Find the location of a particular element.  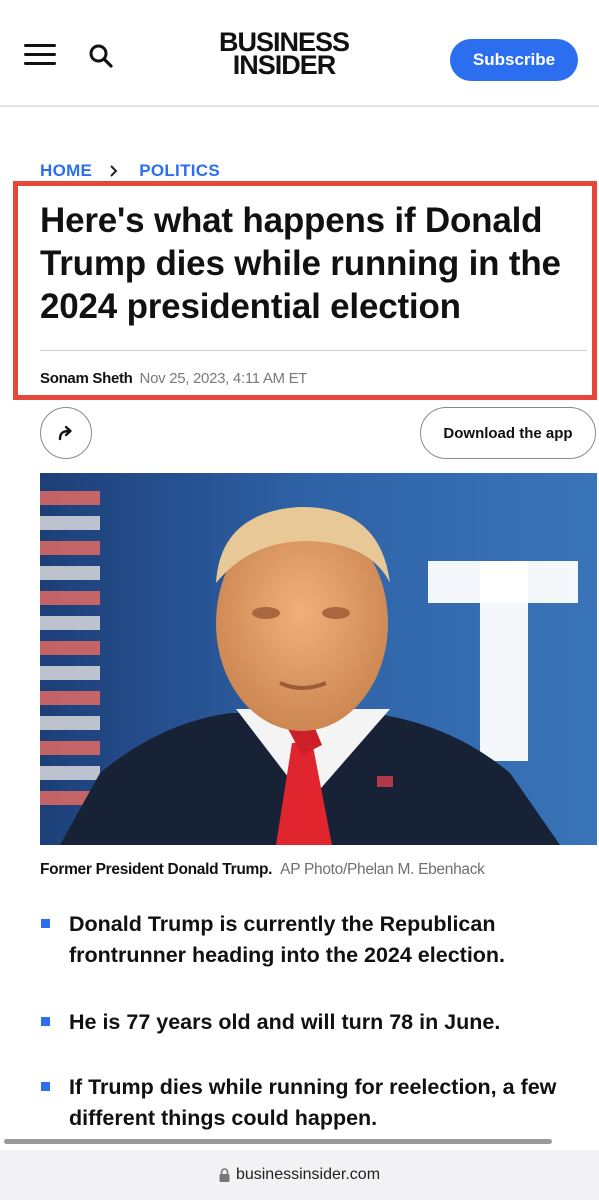

lock-icon is located at coordinates (224, 1175).